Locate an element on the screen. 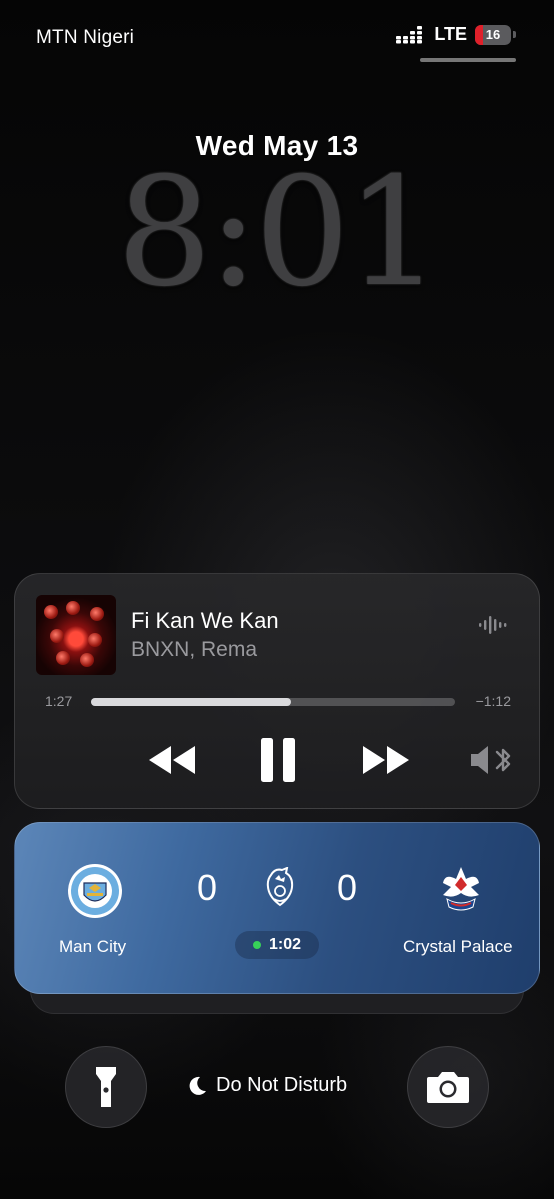 This screenshot has width=554, height=1199. premier-league-icon is located at coordinates (280, 887).